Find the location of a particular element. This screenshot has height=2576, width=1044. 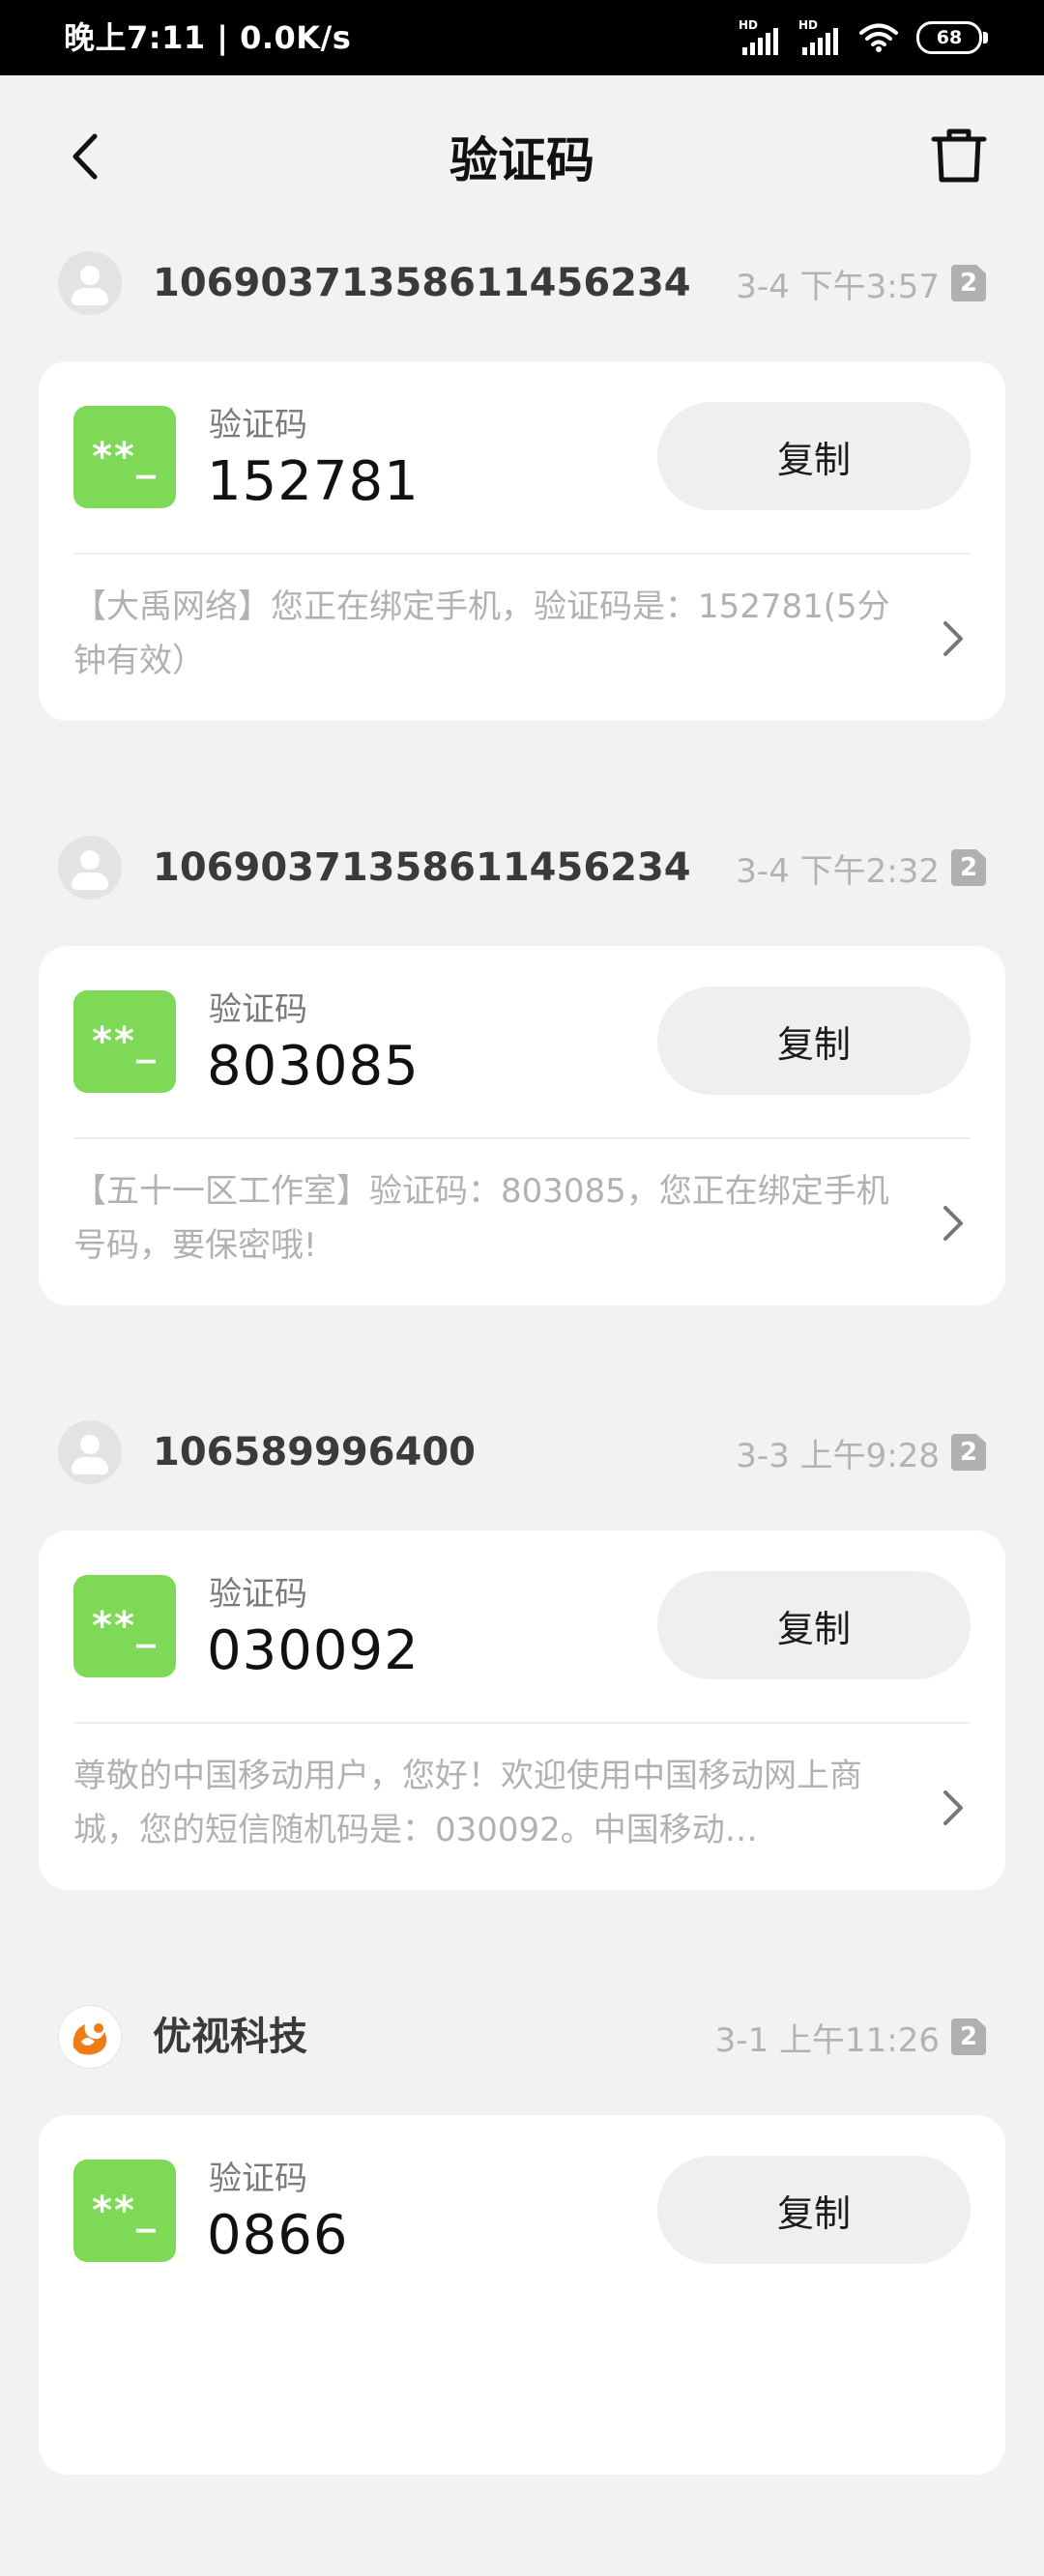

message-date: 3-4 下午2:32 is located at coordinates (838, 871).